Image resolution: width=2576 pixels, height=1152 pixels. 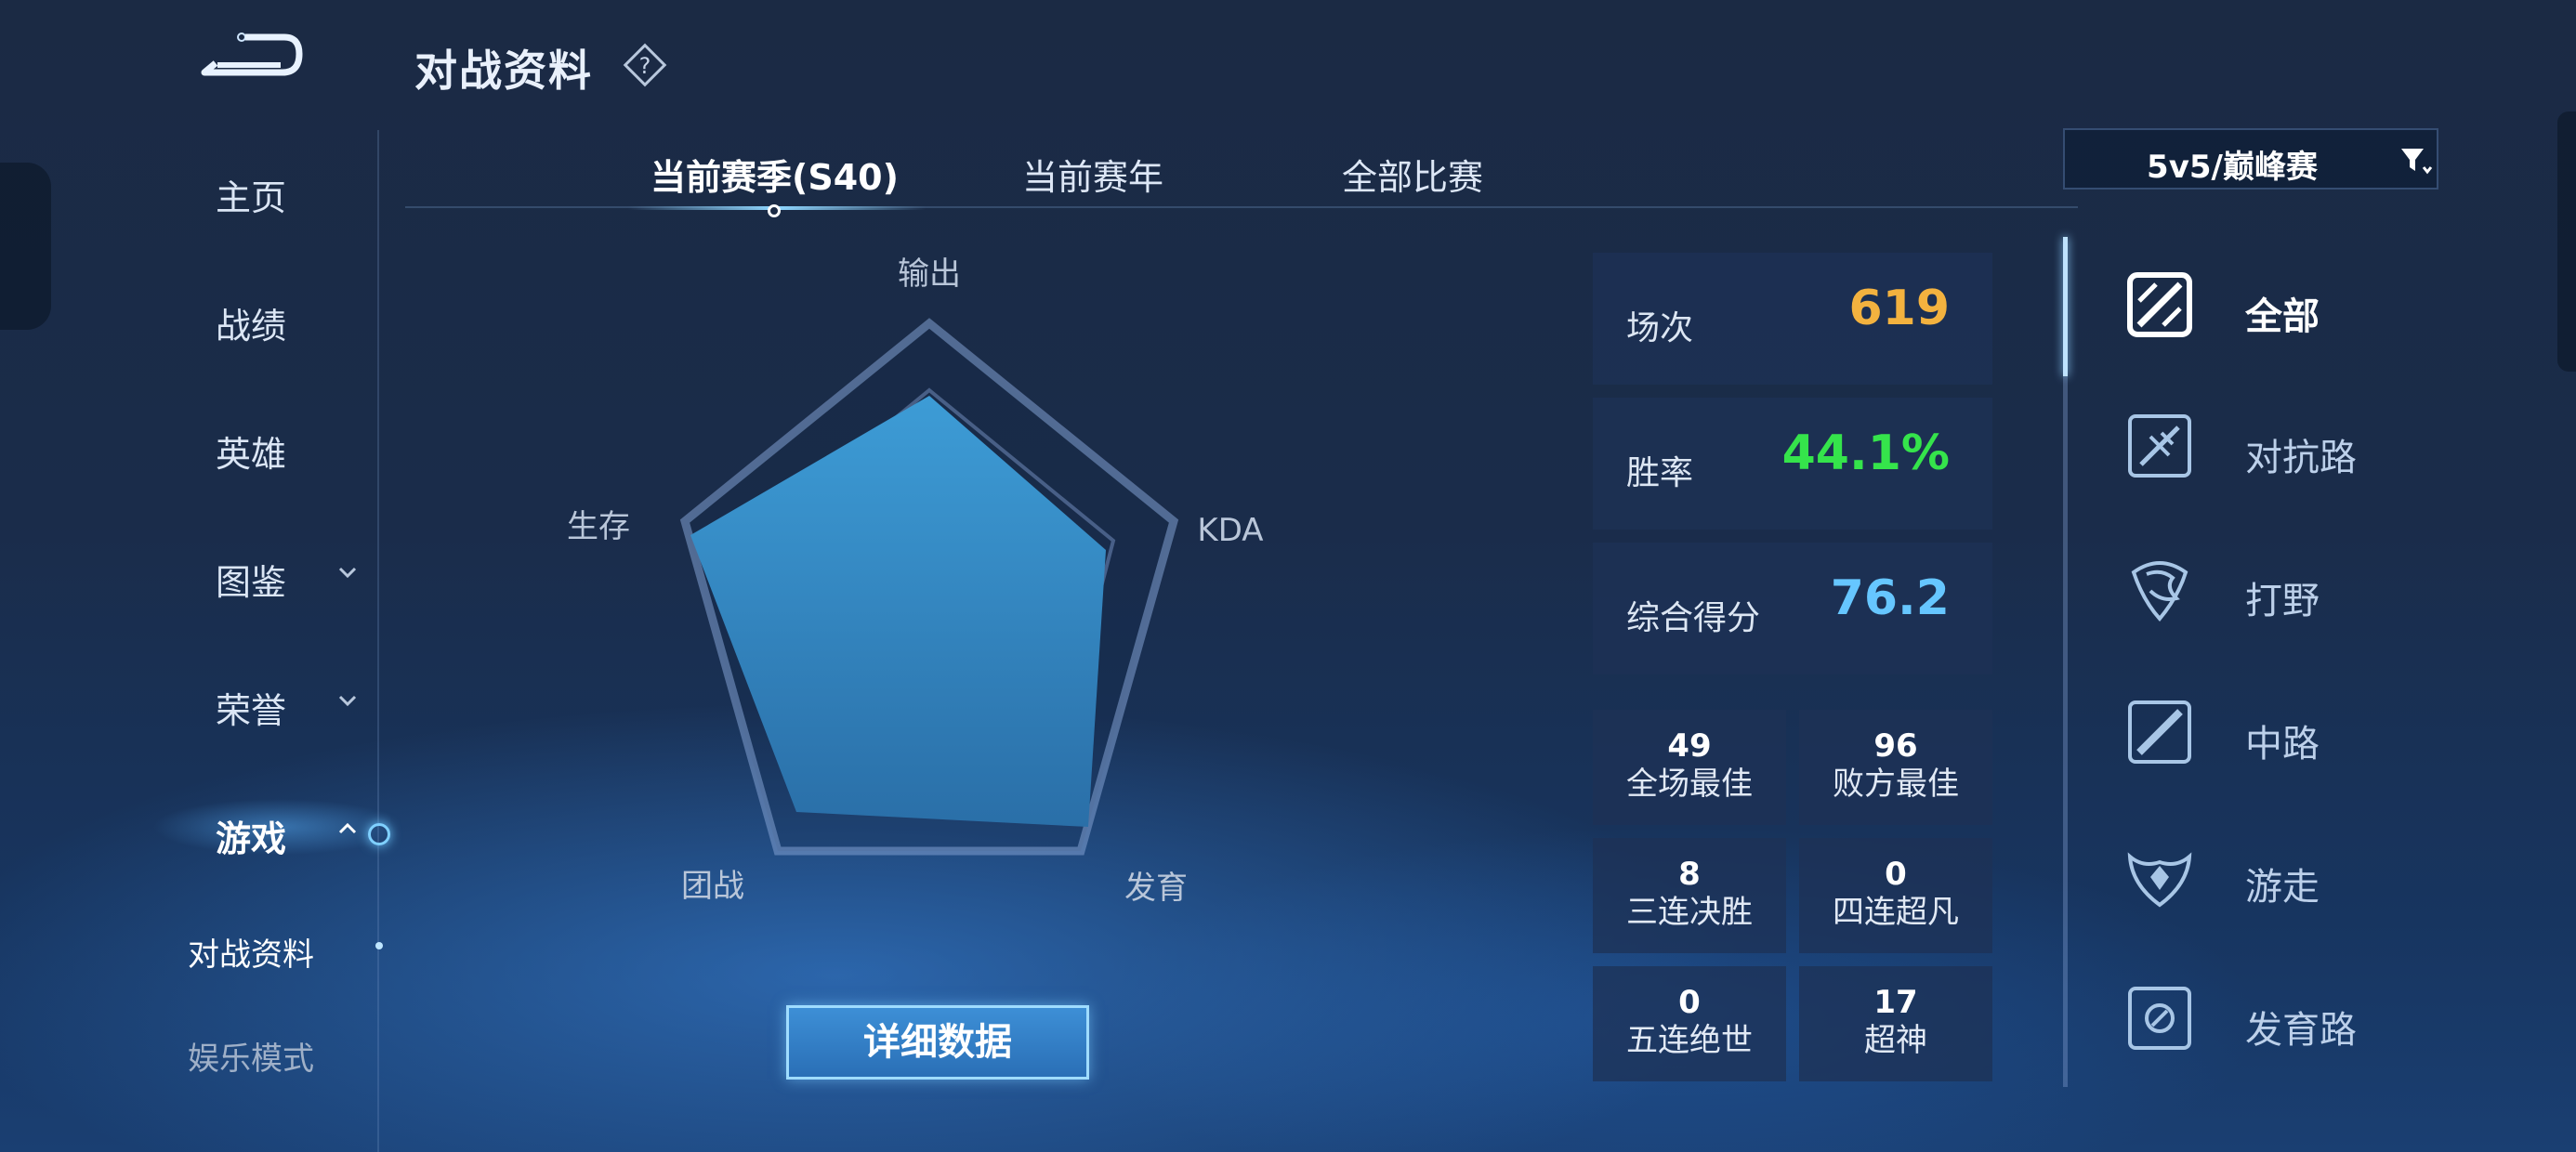 I want to click on stat-value: 619, so click(x=1899, y=308).